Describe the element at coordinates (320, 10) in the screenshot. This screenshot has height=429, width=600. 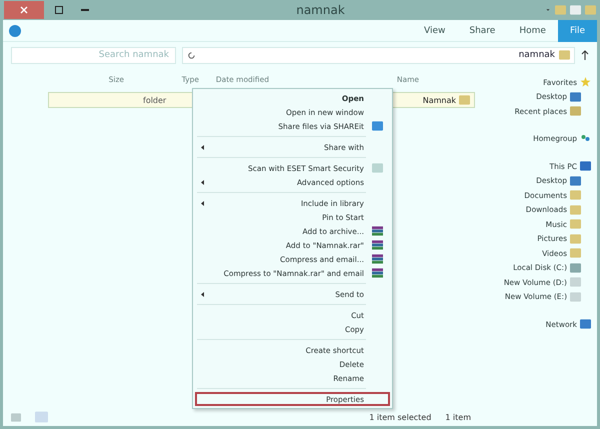
I see `window-title: namnak` at that location.